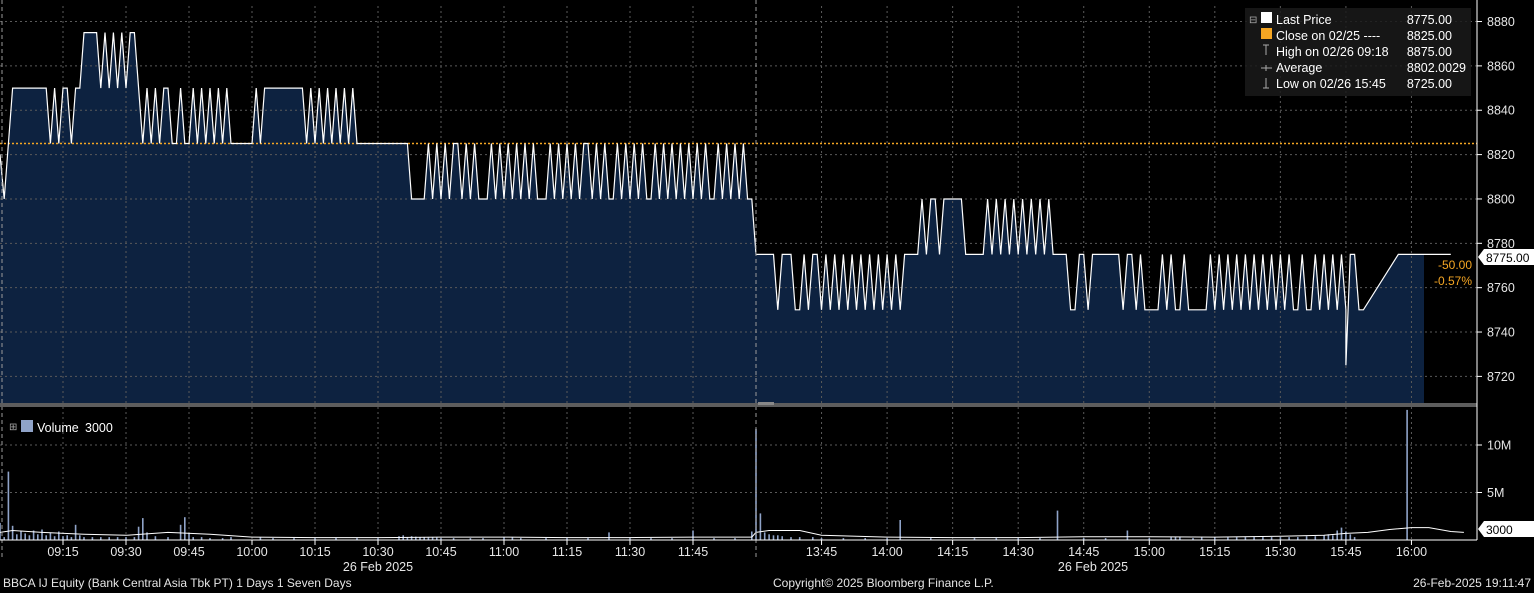  Describe the element at coordinates (883, 583) in the screenshot. I see `footer-copyright: Copyright© 2025 Bloomberg Finance L.P.` at that location.